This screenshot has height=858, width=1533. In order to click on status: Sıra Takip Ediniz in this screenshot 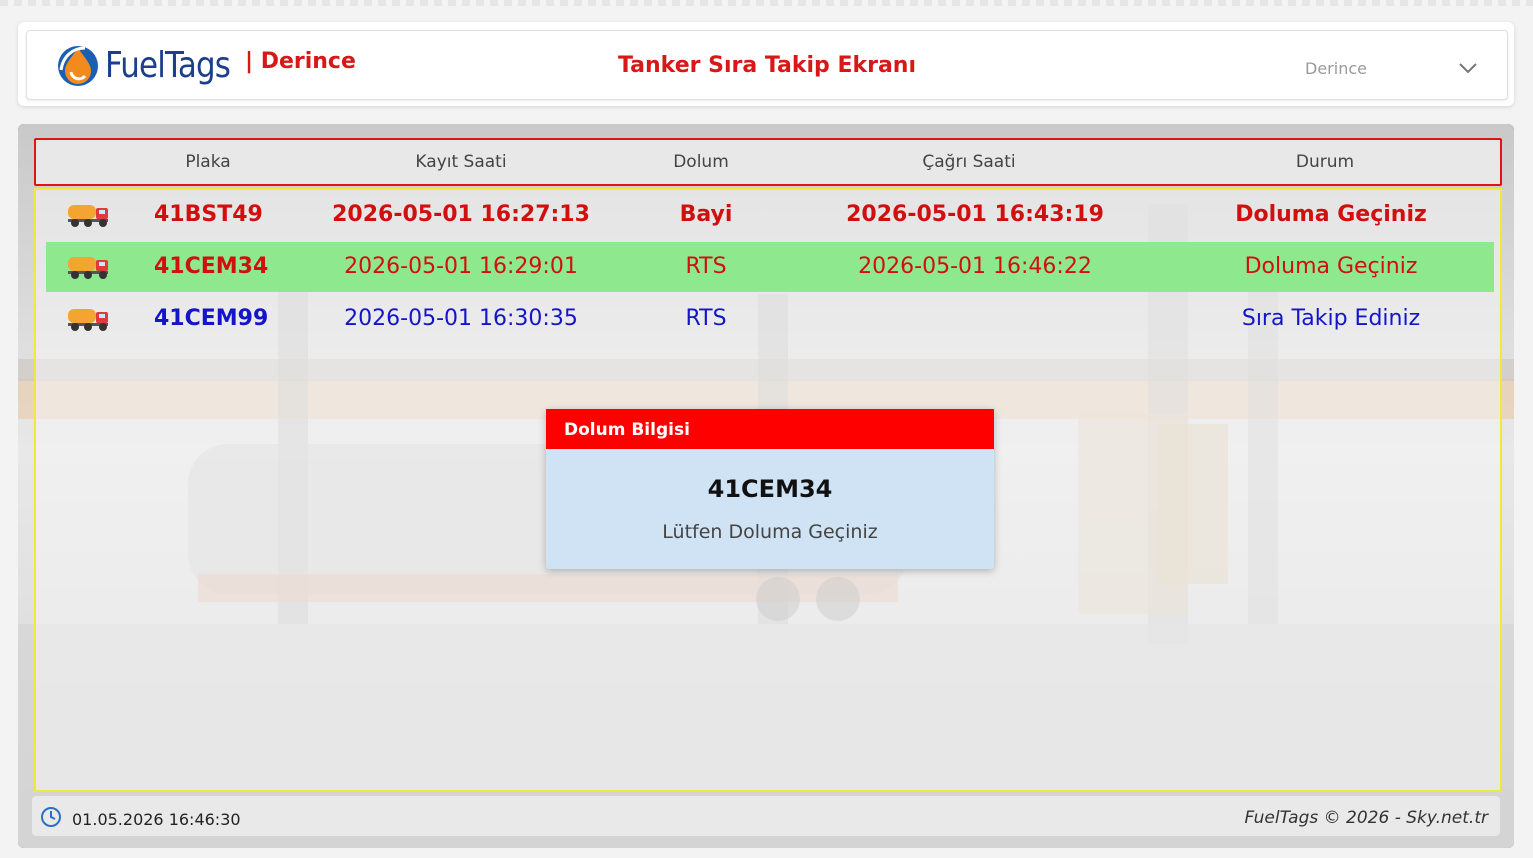, I will do `click(1331, 318)`.